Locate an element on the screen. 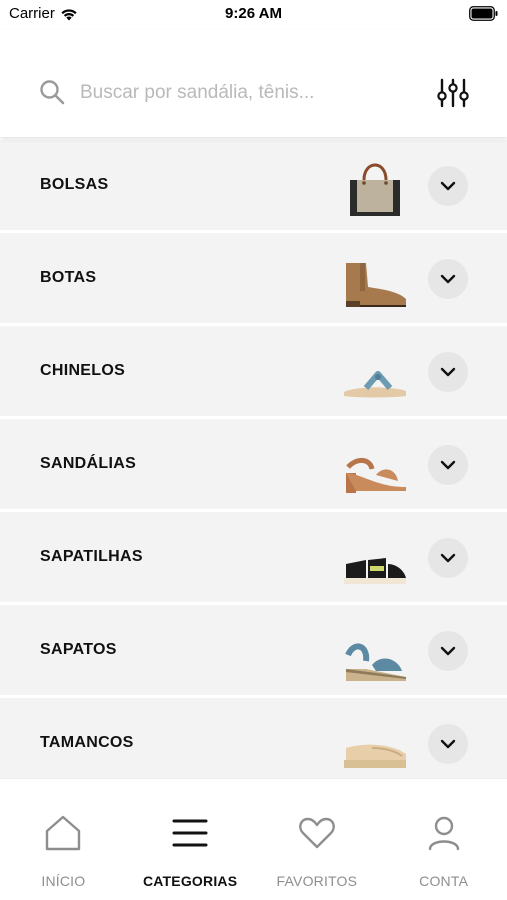 Image resolution: width=507 pixels, height=900 pixels. status-bar: Carrier 9:26 AM is located at coordinates (253, 15).